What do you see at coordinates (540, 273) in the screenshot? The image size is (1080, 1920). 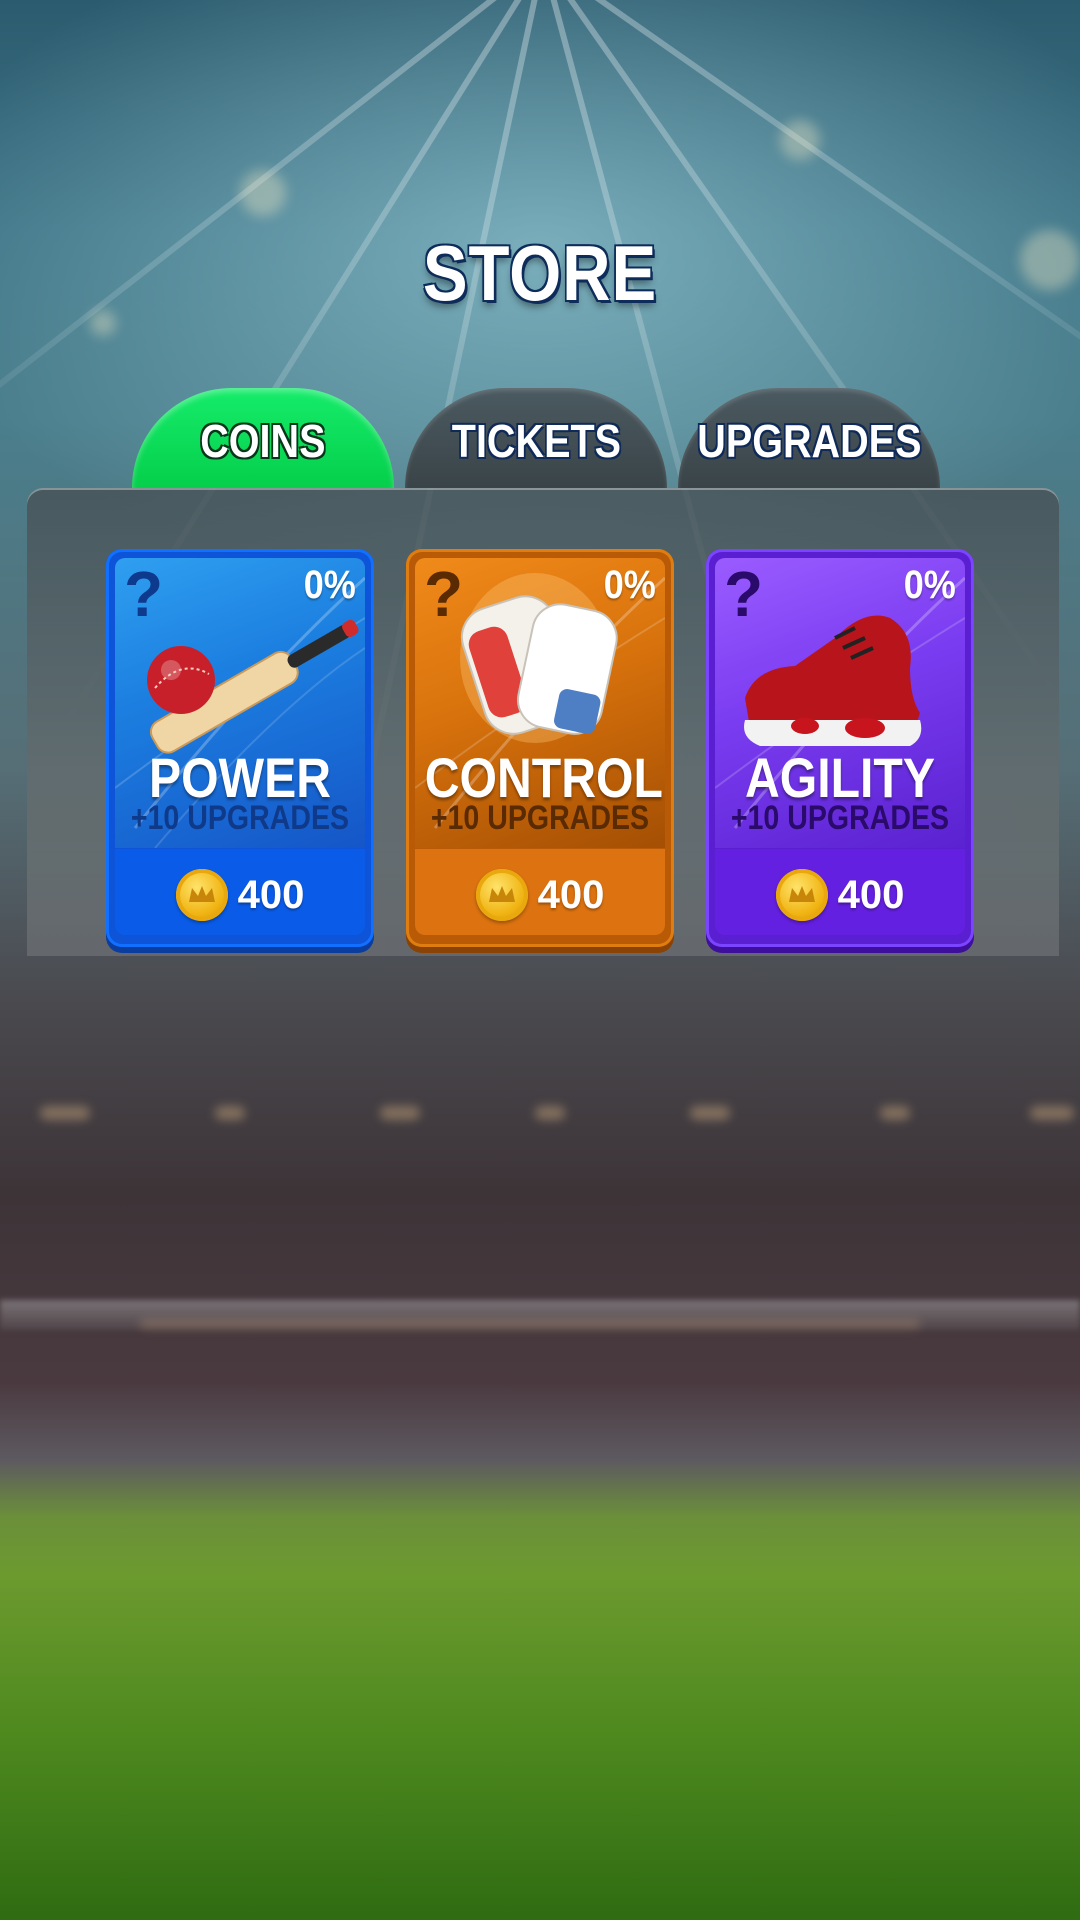 I see `page-title: STORE` at bounding box center [540, 273].